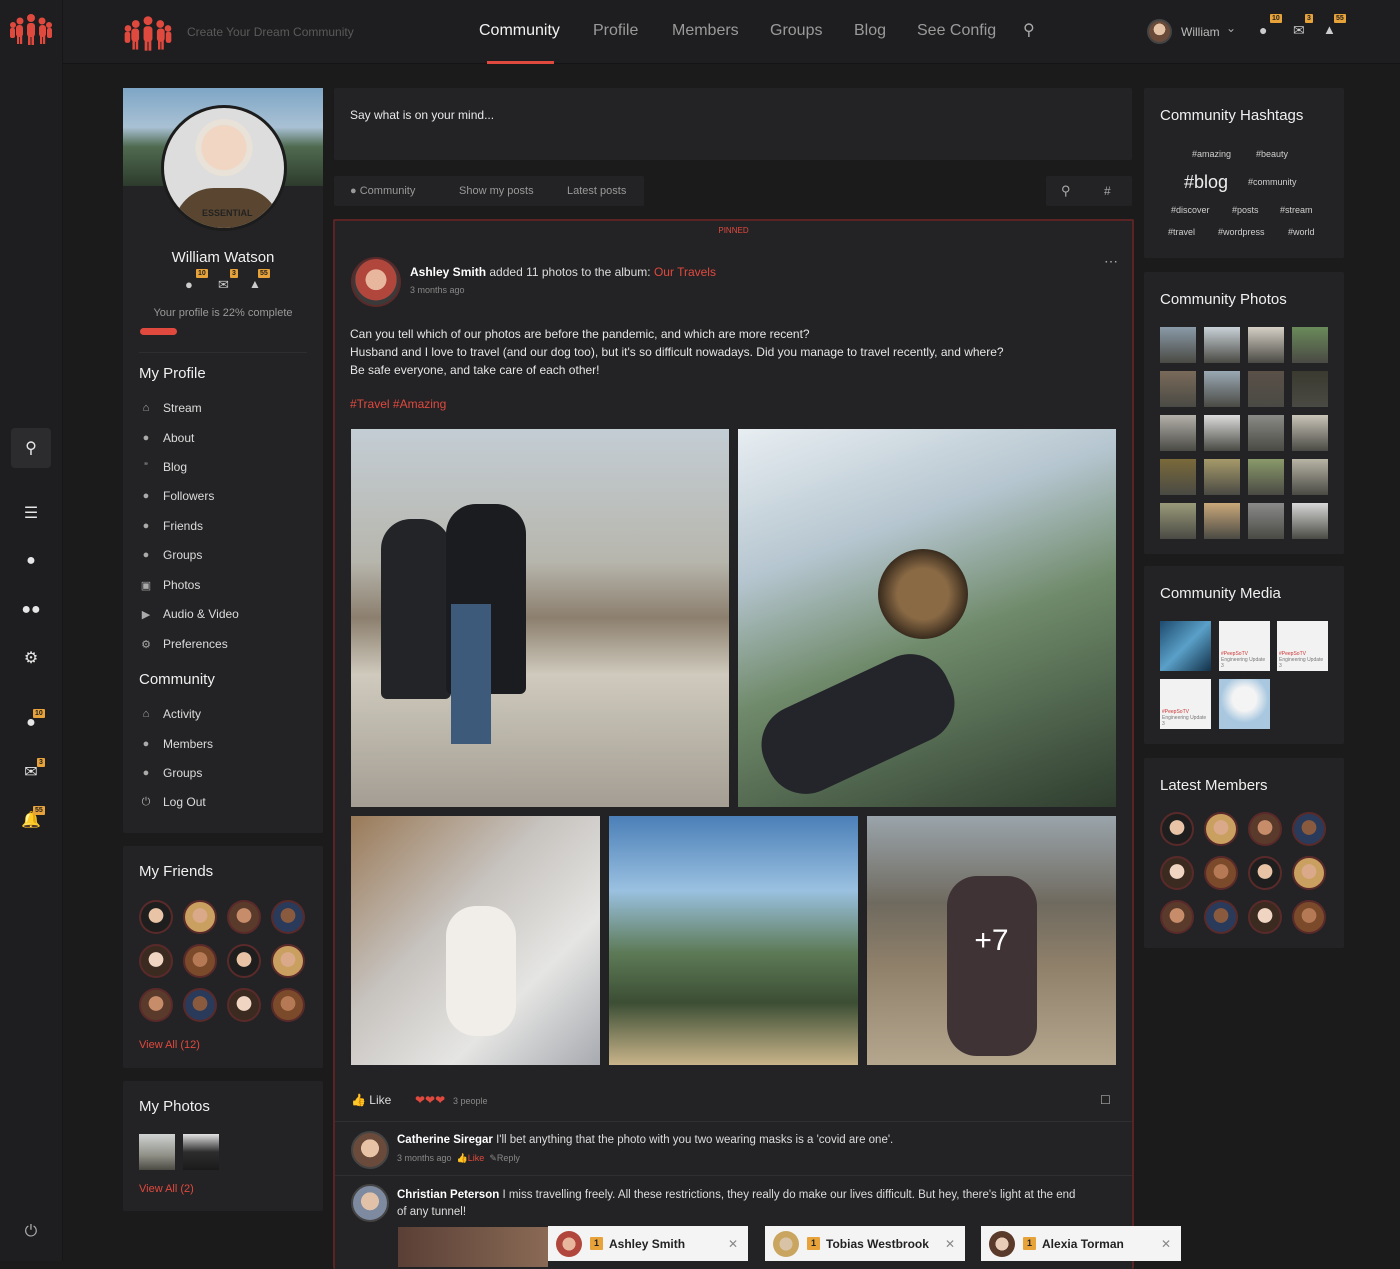 This screenshot has height=1269, width=1400. Describe the element at coordinates (471, 1158) in the screenshot. I see `comment-like-button: 👍Like` at that location.